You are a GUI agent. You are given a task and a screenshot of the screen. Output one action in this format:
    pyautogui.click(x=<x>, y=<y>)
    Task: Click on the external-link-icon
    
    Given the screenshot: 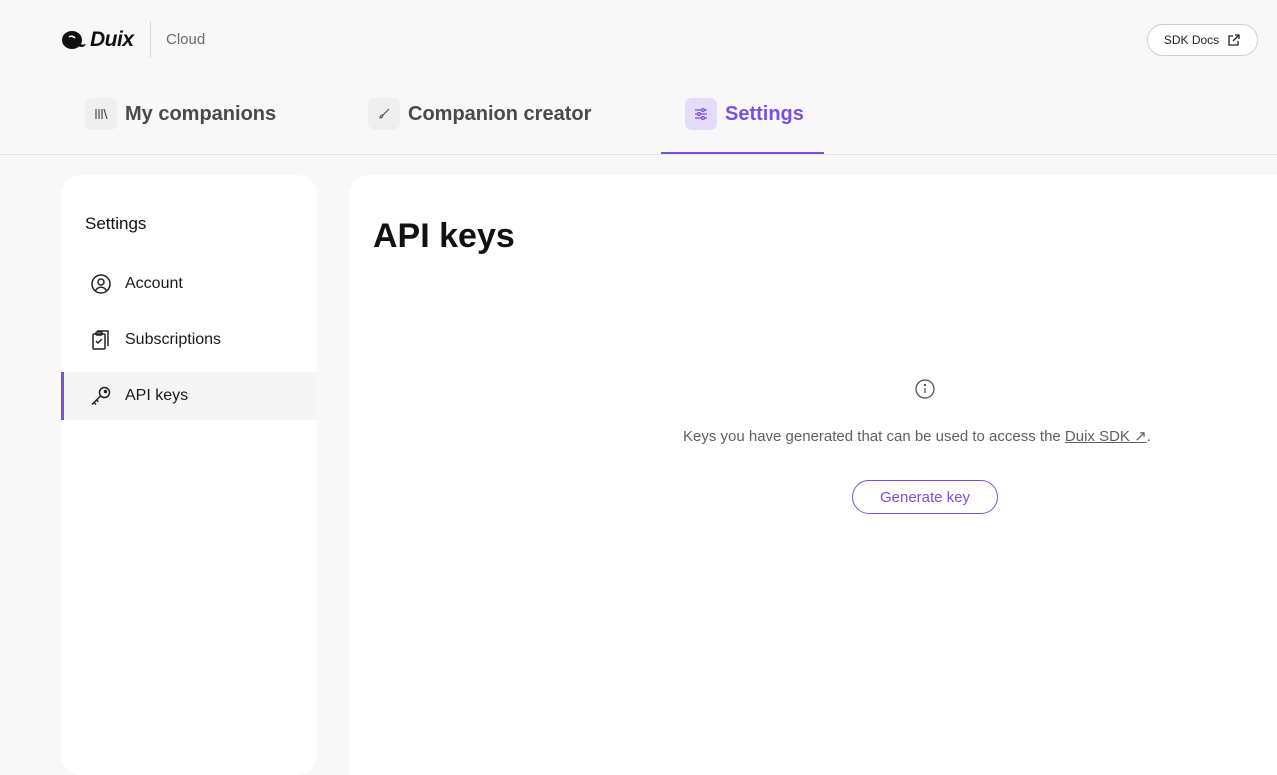 What is the action you would take?
    pyautogui.click(x=1234, y=40)
    